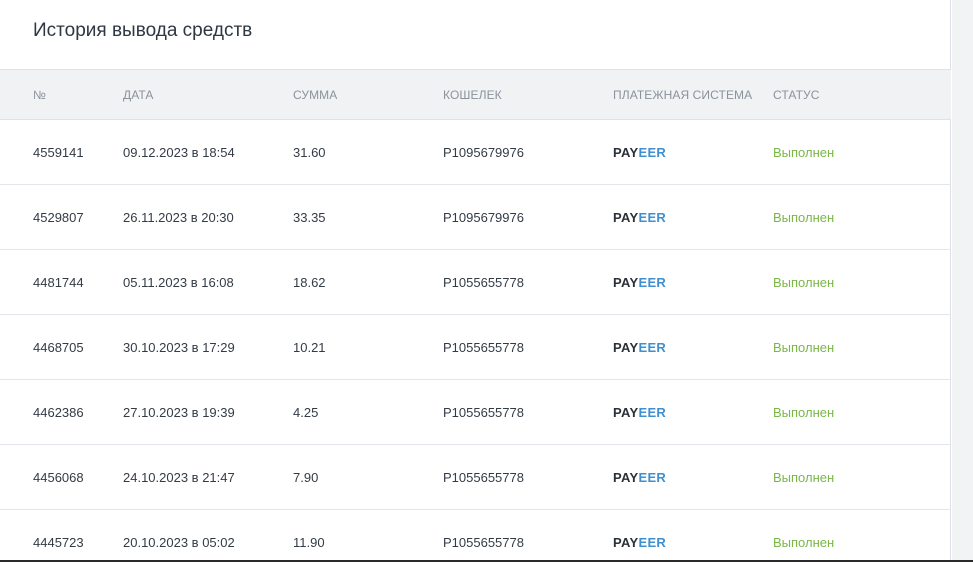 This screenshot has width=973, height=562. I want to click on withdrawal-sum: 18.62, so click(309, 282).